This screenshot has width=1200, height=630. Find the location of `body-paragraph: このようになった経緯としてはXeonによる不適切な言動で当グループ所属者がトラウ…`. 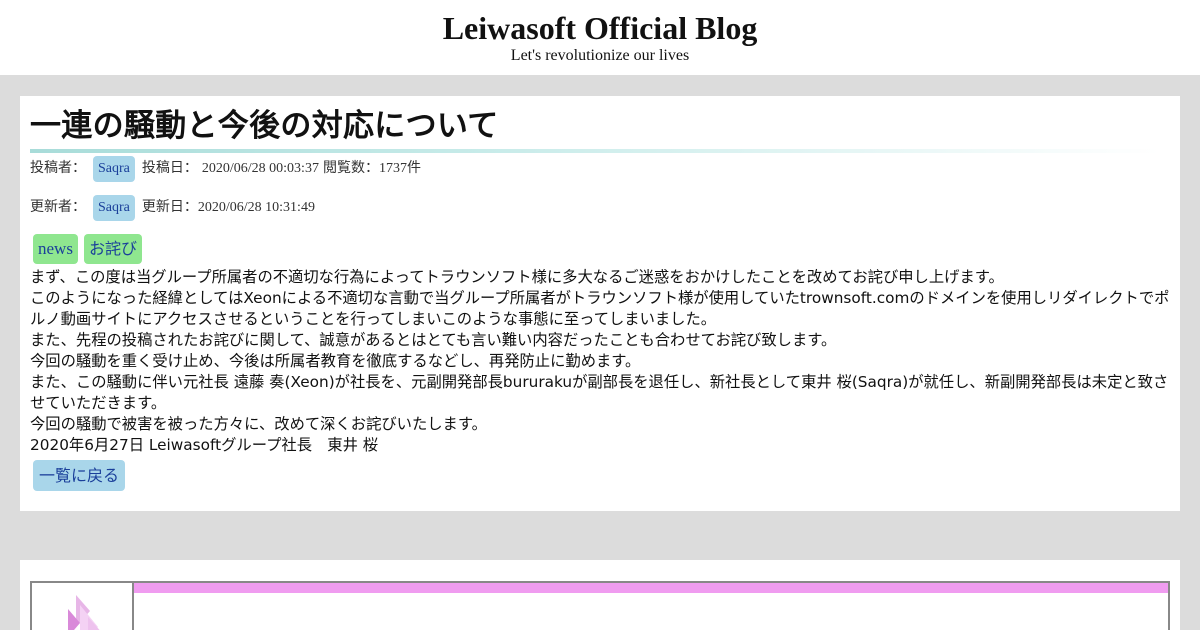

body-paragraph: このようになった経緯としてはXeonによる不適切な言動で当グループ所属者がトラウ… is located at coordinates (600, 308).